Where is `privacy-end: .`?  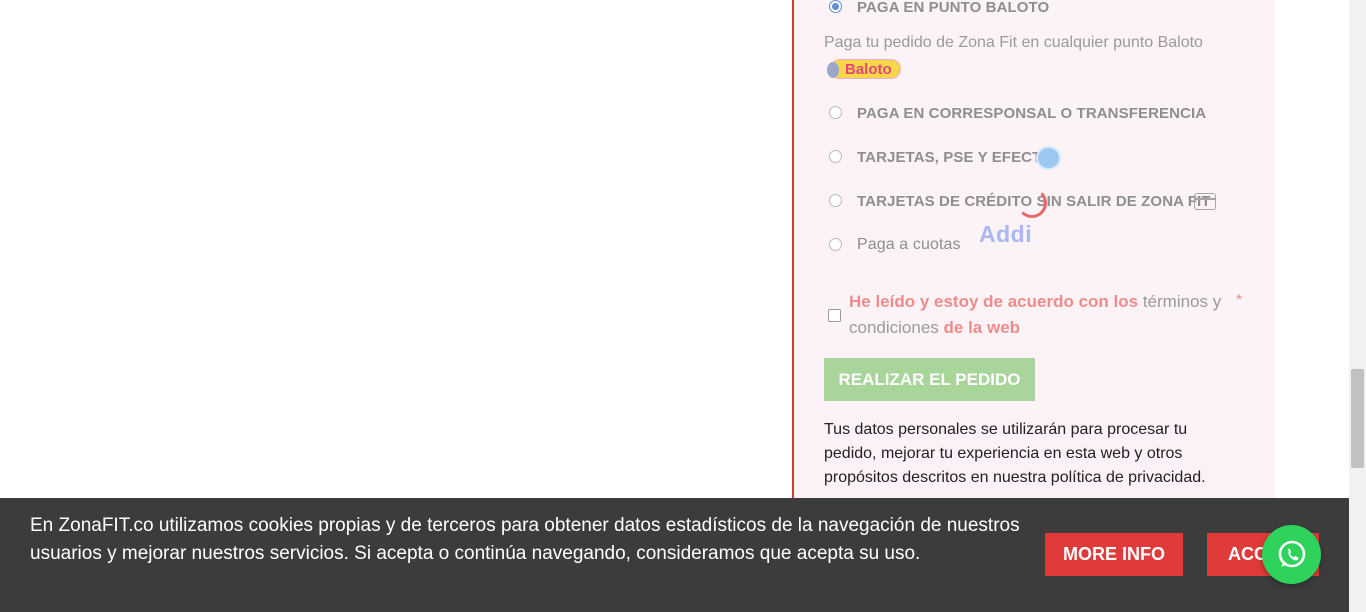
privacy-end: . is located at coordinates (1203, 477).